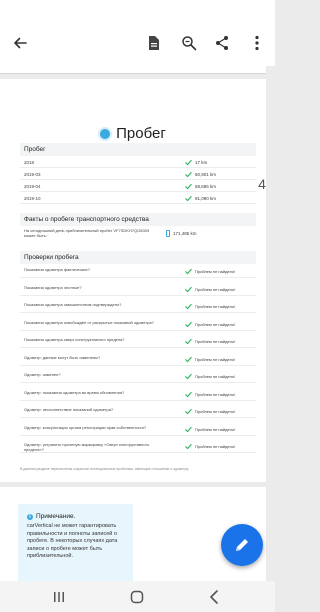 The height and width of the screenshot is (612, 320). I want to click on more-icon, so click(257, 43).